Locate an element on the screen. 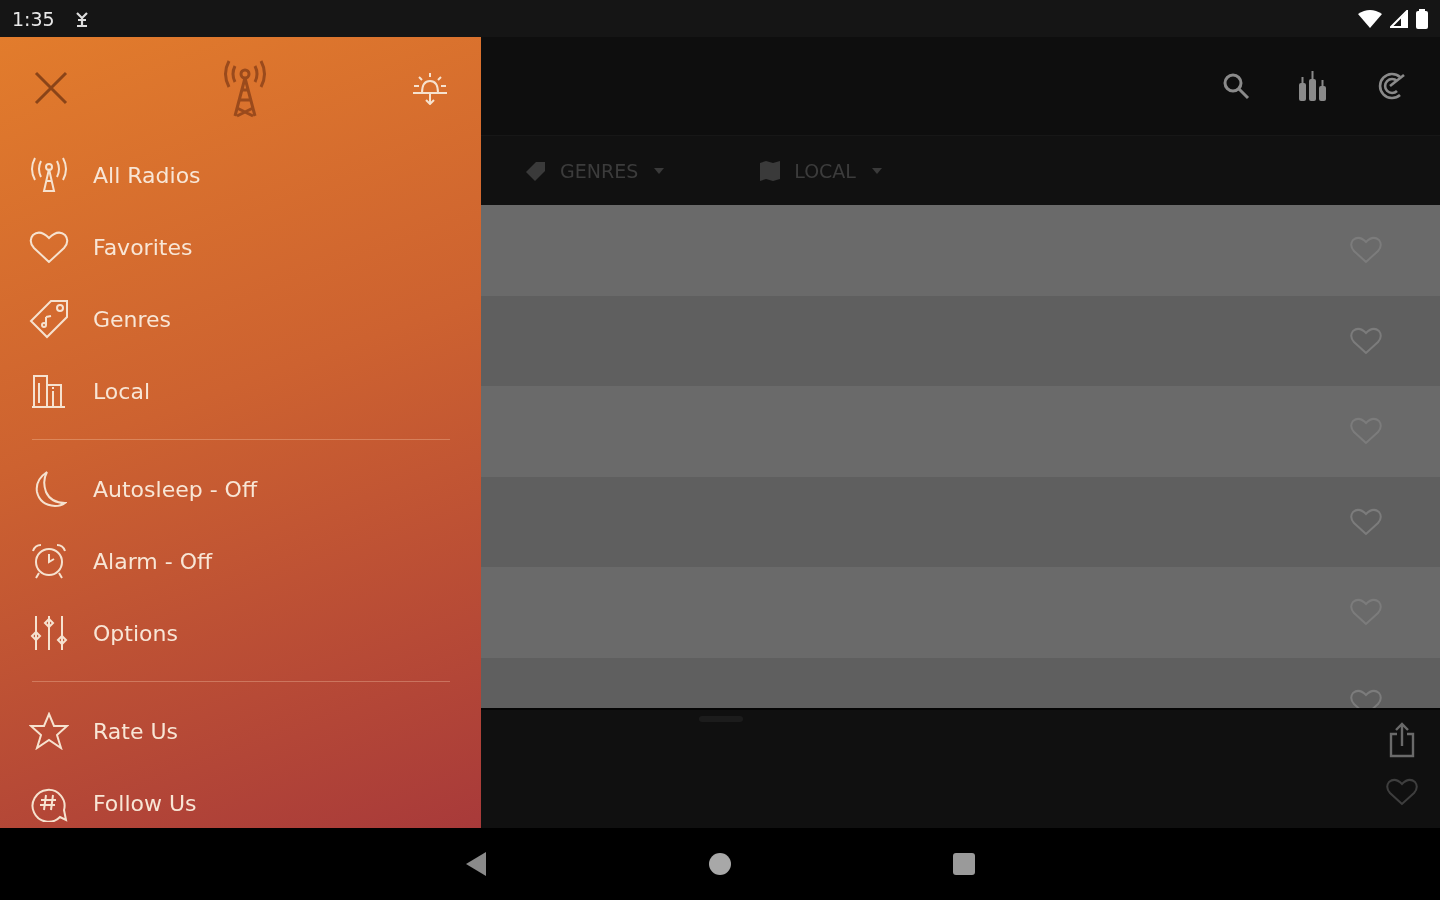 This screenshot has height=900, width=1440. battery-icon is located at coordinates (1422, 18).